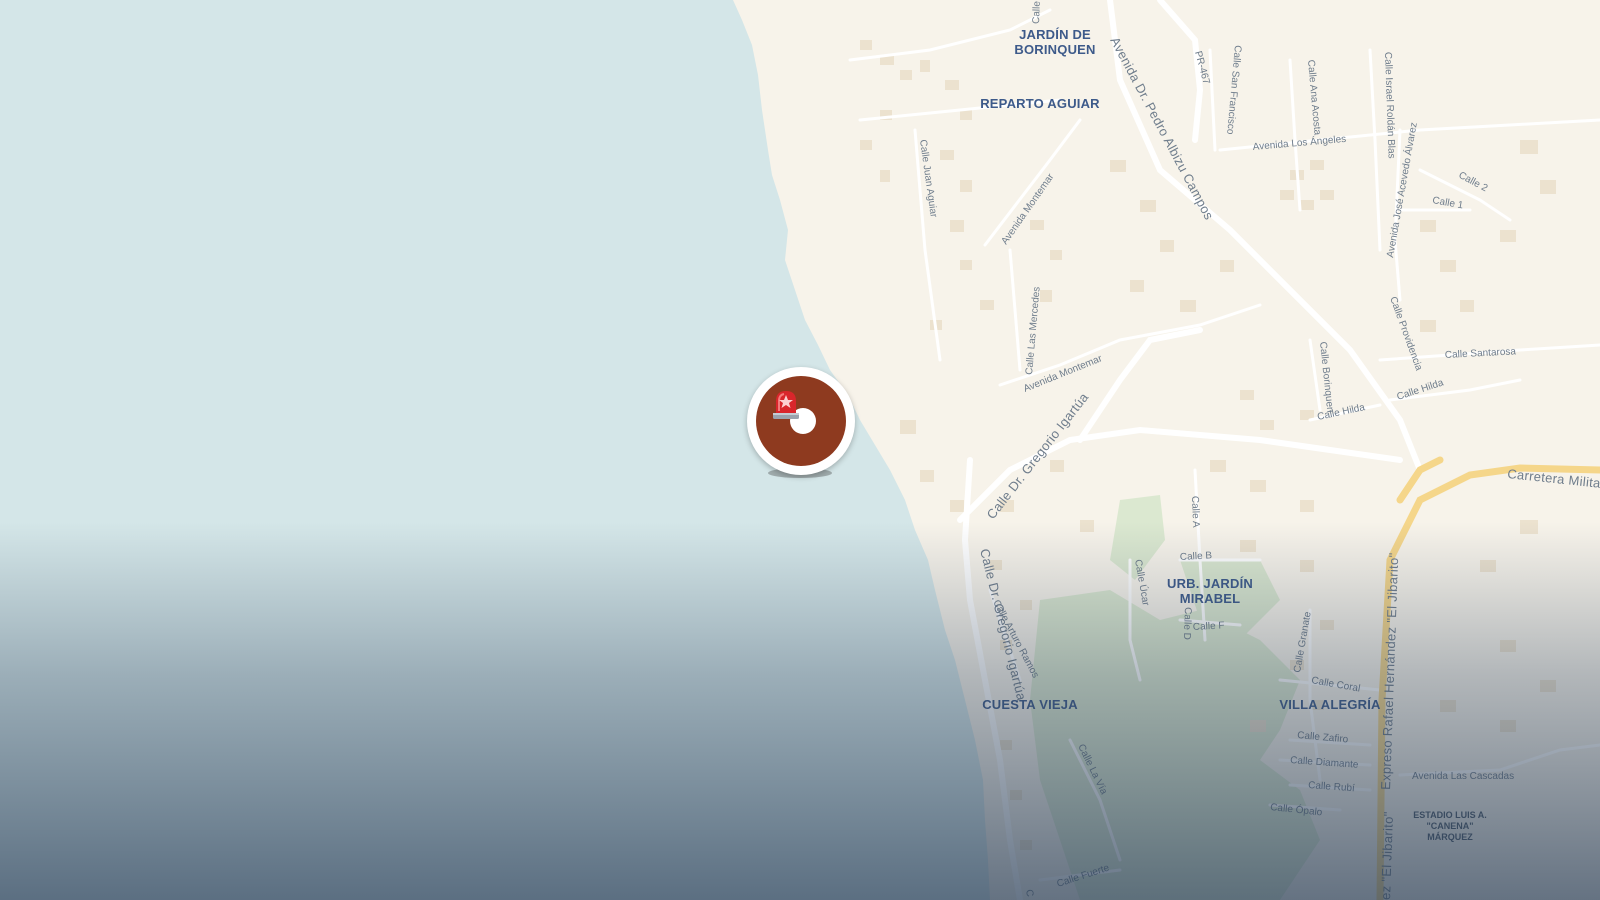 This screenshot has height=900, width=1600. I want to click on neighborhood-label-jardin-borinquen: JARDÍN DE BORINQUEN, so click(1055, 42).